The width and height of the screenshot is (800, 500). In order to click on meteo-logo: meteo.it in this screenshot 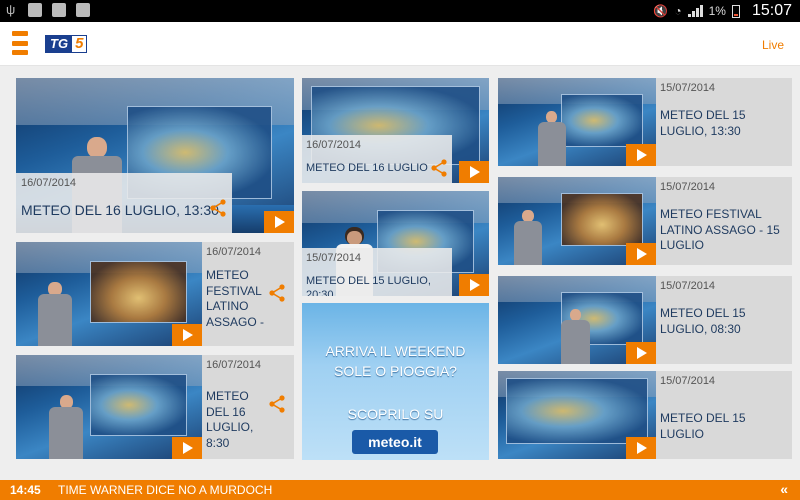, I will do `click(395, 442)`.